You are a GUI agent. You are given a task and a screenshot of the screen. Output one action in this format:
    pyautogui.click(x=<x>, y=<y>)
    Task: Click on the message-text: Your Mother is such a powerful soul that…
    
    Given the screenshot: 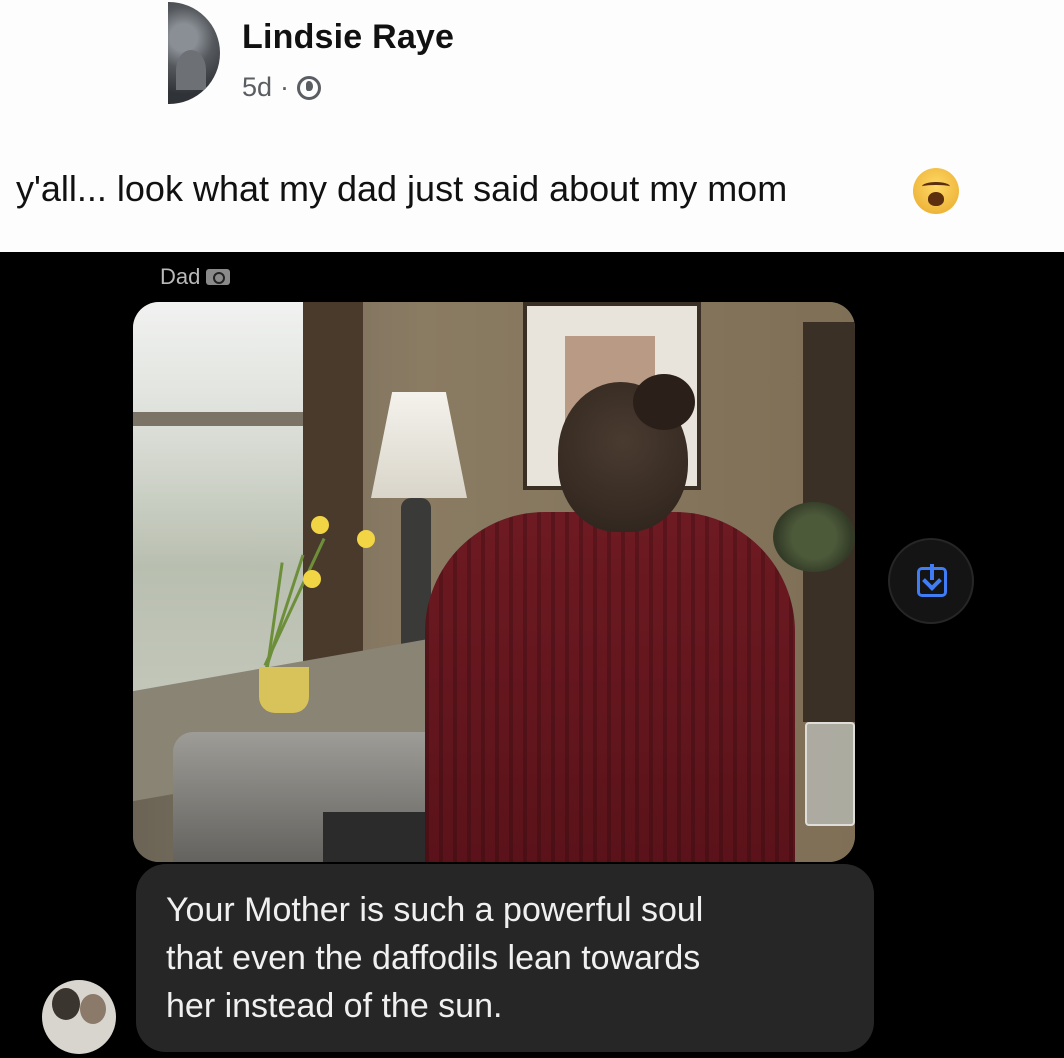 What is the action you would take?
    pyautogui.click(x=435, y=958)
    